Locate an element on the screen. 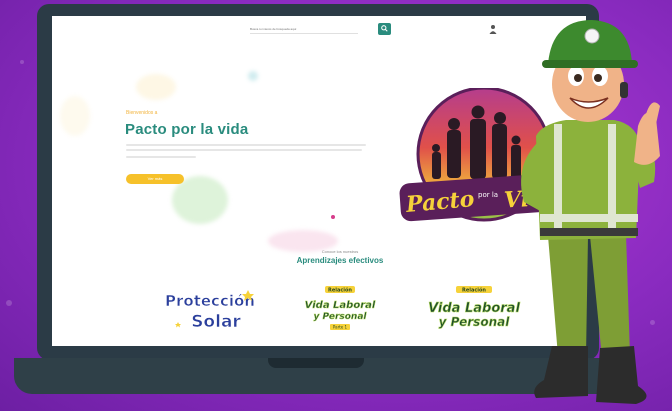 The image size is (672, 411). svg-text: Protección is located at coordinates (210, 301).